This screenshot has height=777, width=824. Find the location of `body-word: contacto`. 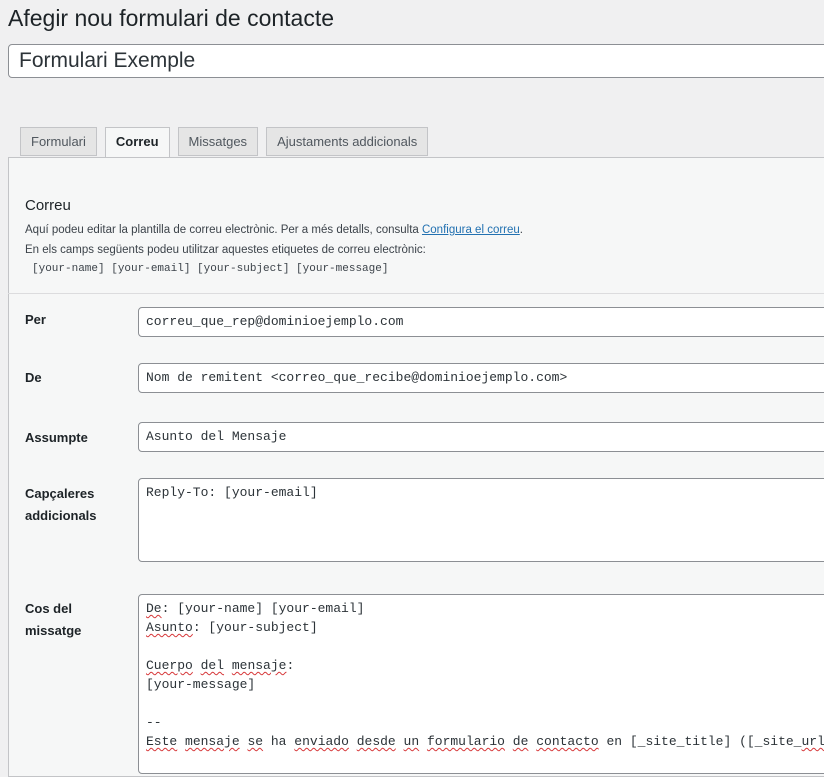

body-word: contacto is located at coordinates (567, 741).